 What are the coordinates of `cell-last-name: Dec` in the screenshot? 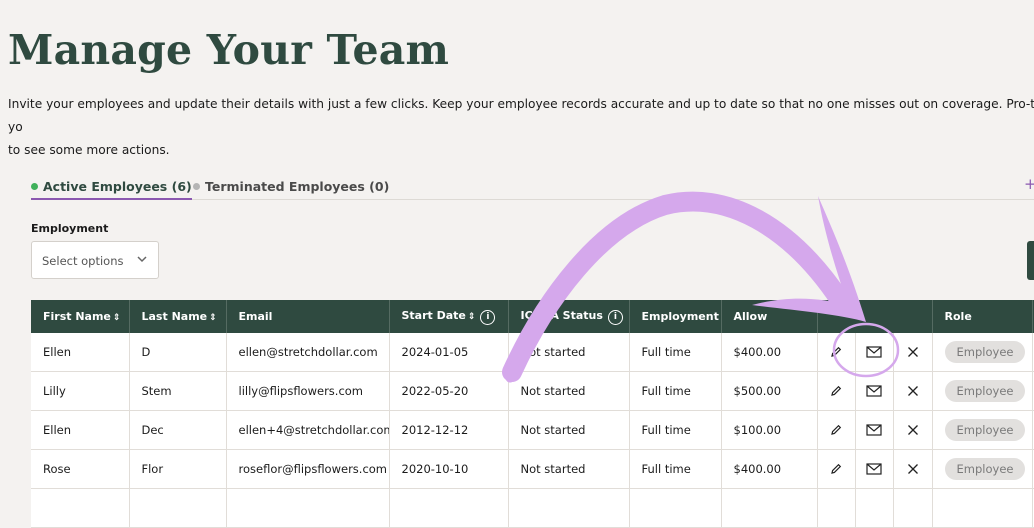 It's located at (178, 430).